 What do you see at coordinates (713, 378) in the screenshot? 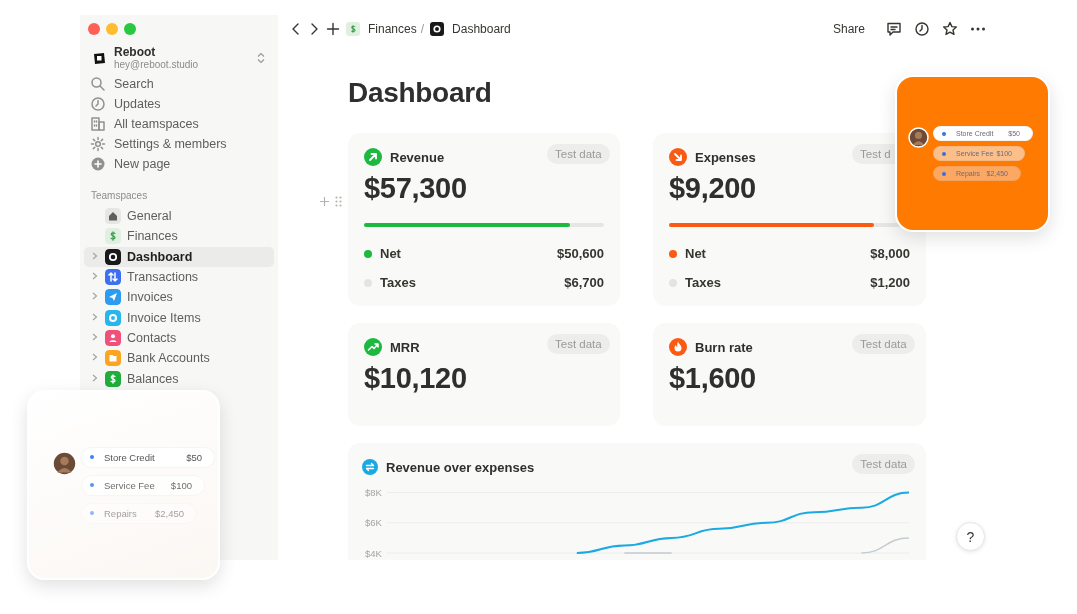
I see `metric-value: $1,600` at bounding box center [713, 378].